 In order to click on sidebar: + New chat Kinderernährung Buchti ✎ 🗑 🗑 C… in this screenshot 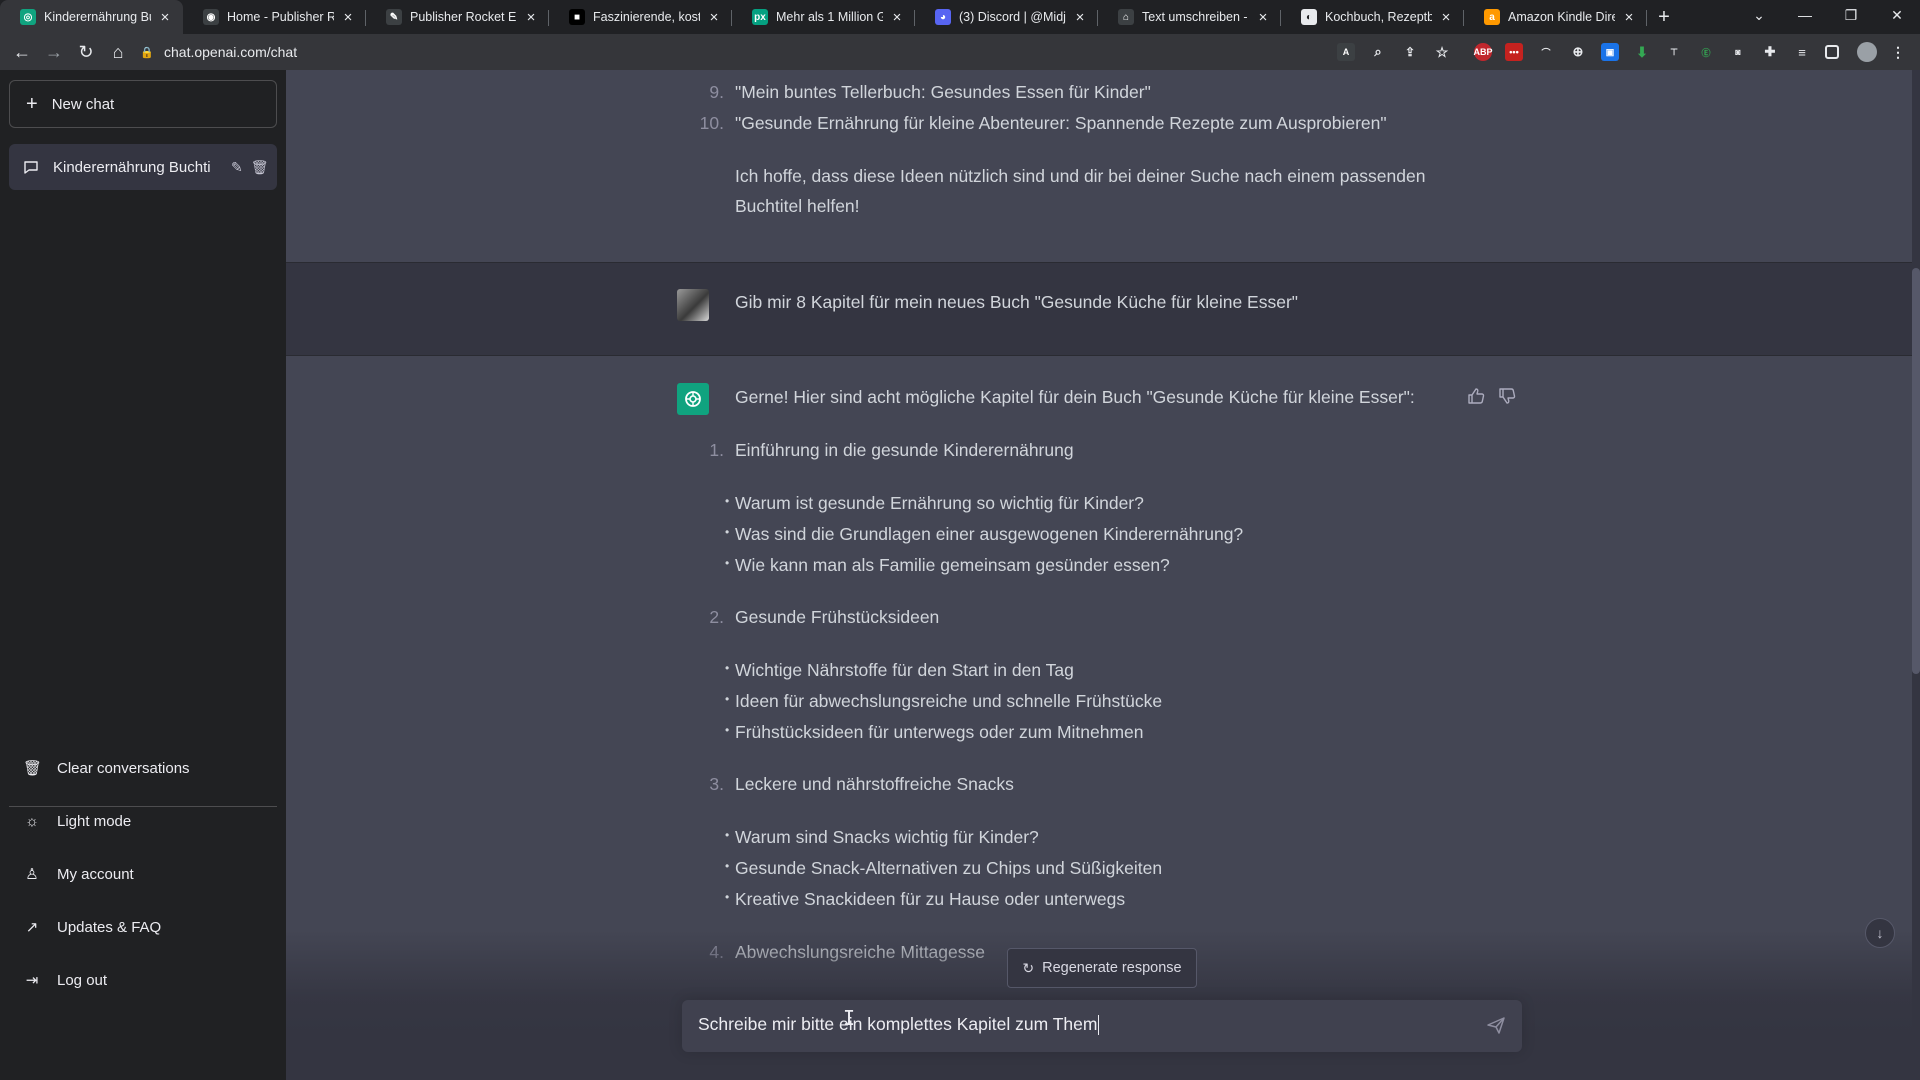, I will do `click(143, 575)`.